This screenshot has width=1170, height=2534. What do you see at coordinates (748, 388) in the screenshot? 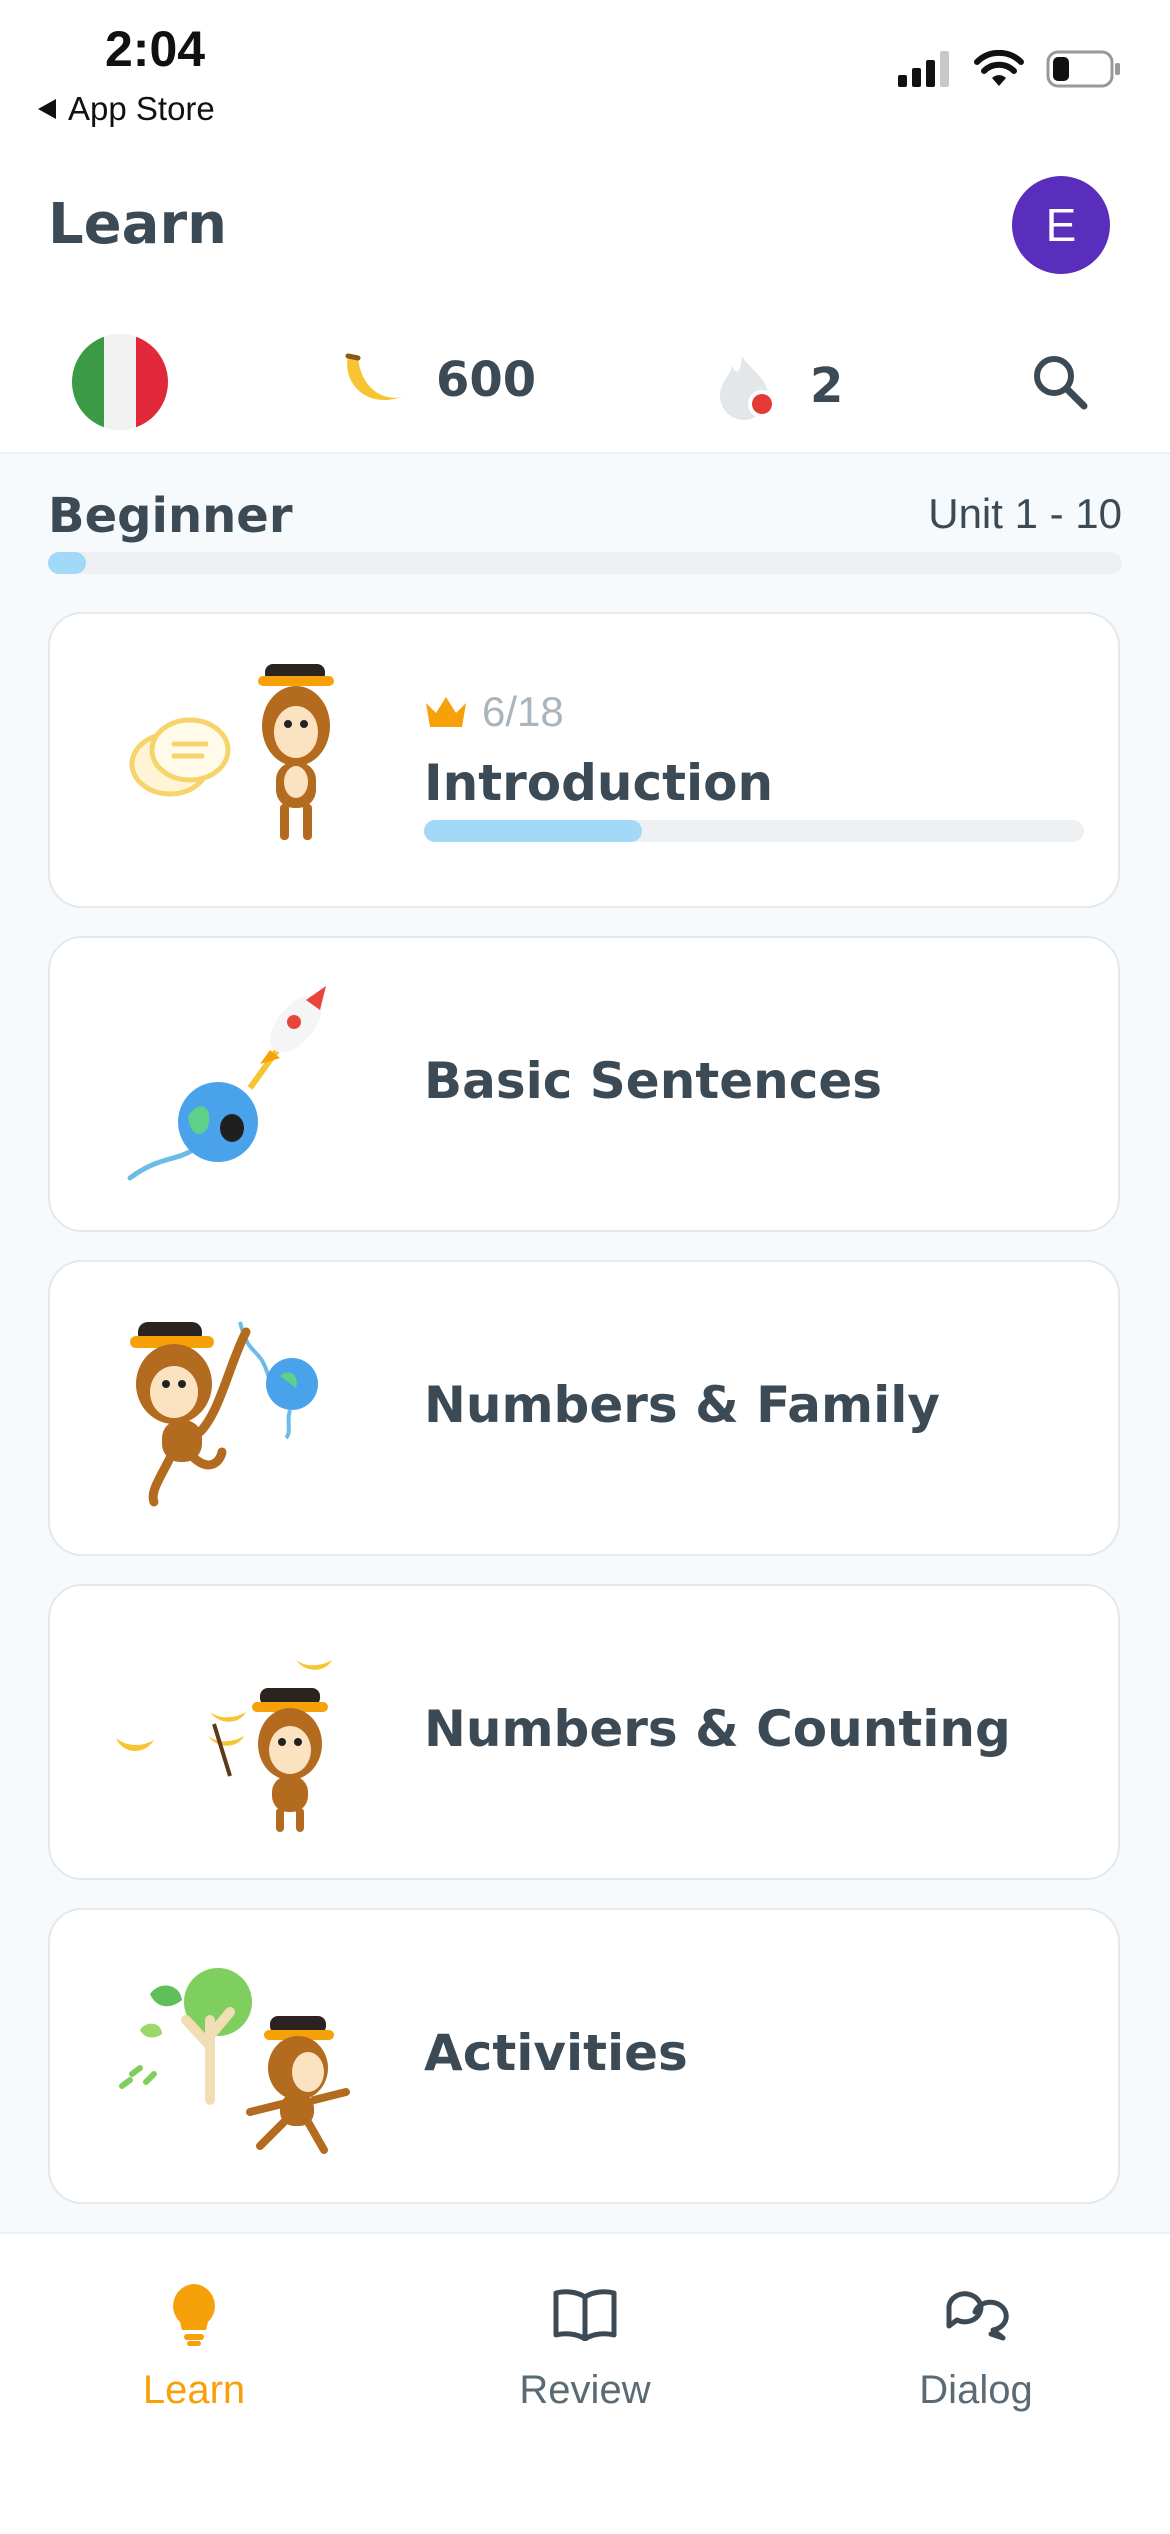
I see `streak-flame-icon` at bounding box center [748, 388].